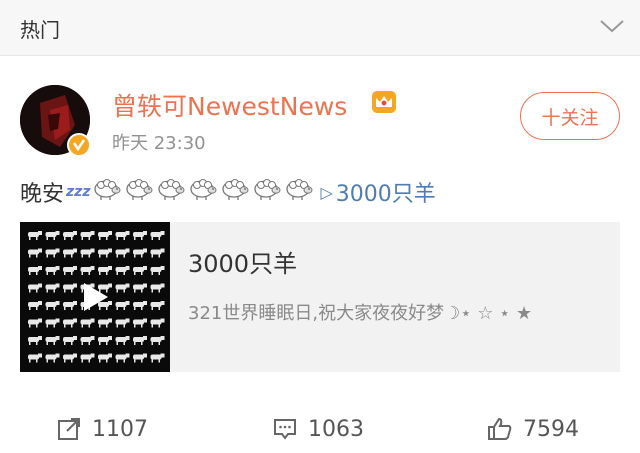 The width and height of the screenshot is (640, 453). I want to click on post-text-prefix: 晚安, so click(42, 194).